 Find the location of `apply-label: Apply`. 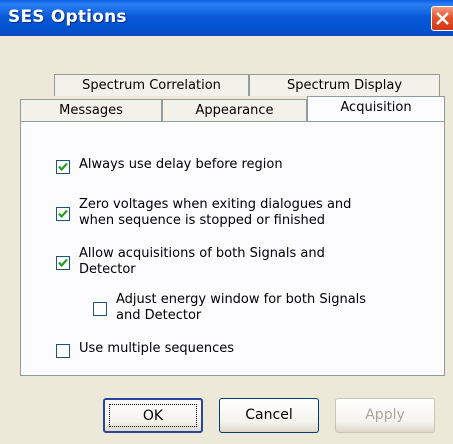

apply-label: Apply is located at coordinates (385, 415).